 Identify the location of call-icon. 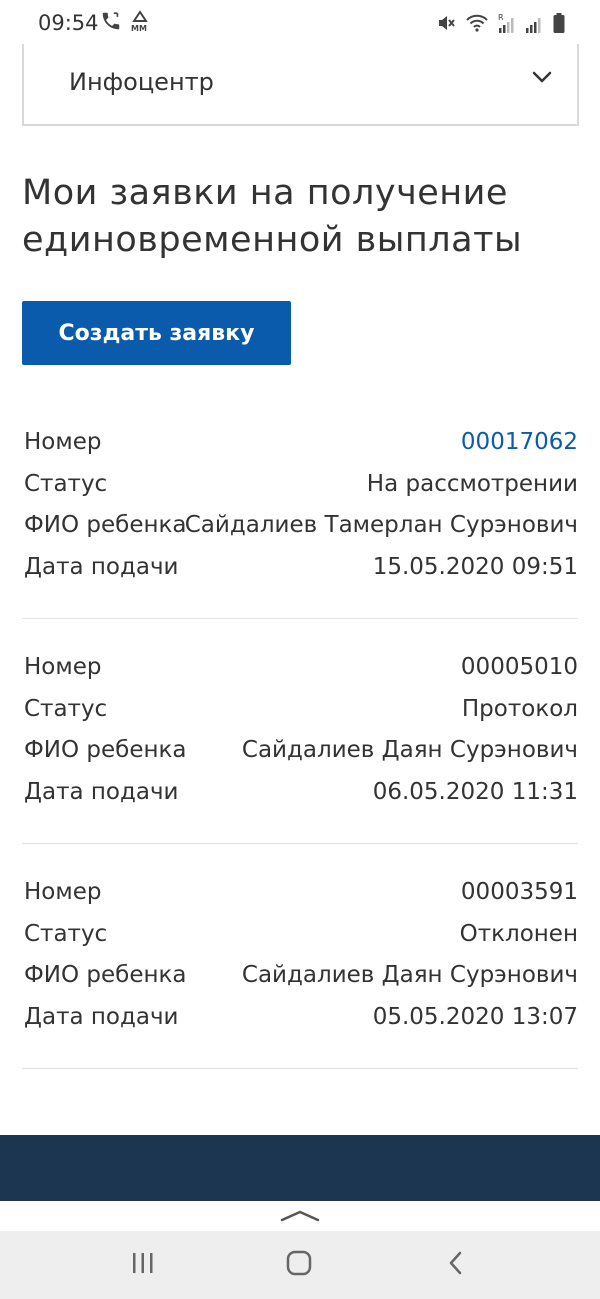
(111, 21).